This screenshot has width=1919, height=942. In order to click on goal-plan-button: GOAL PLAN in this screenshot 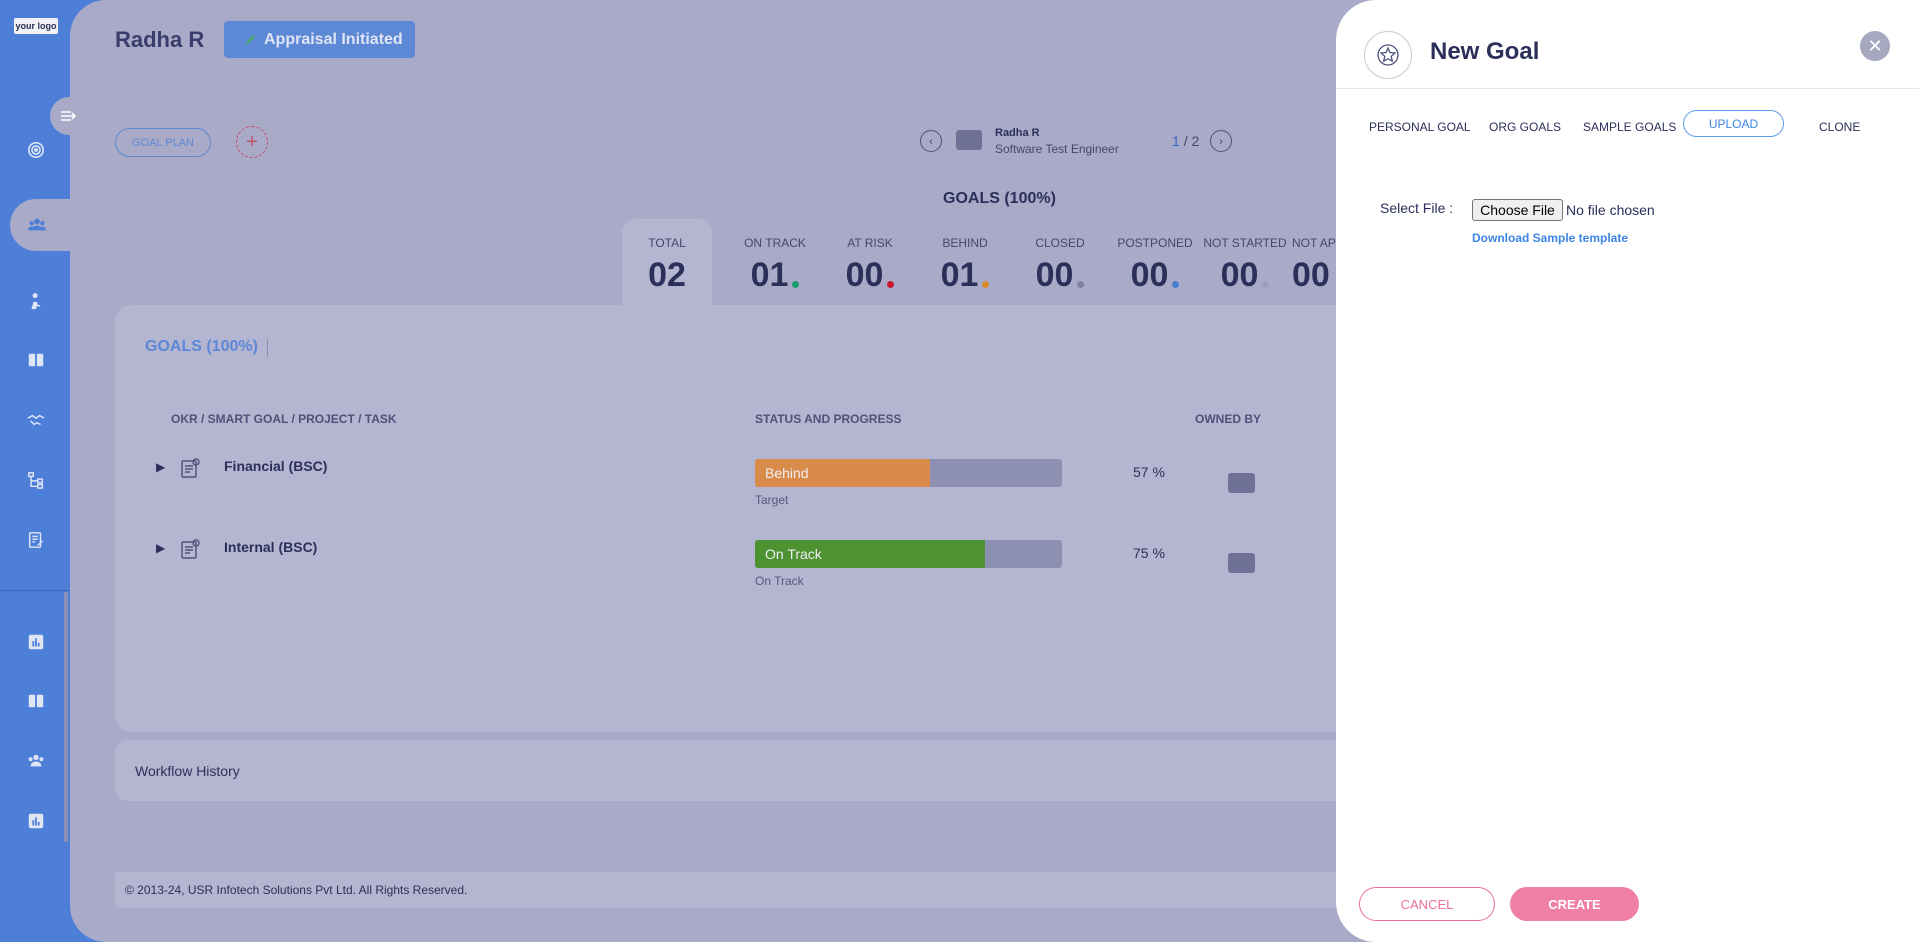, I will do `click(163, 142)`.